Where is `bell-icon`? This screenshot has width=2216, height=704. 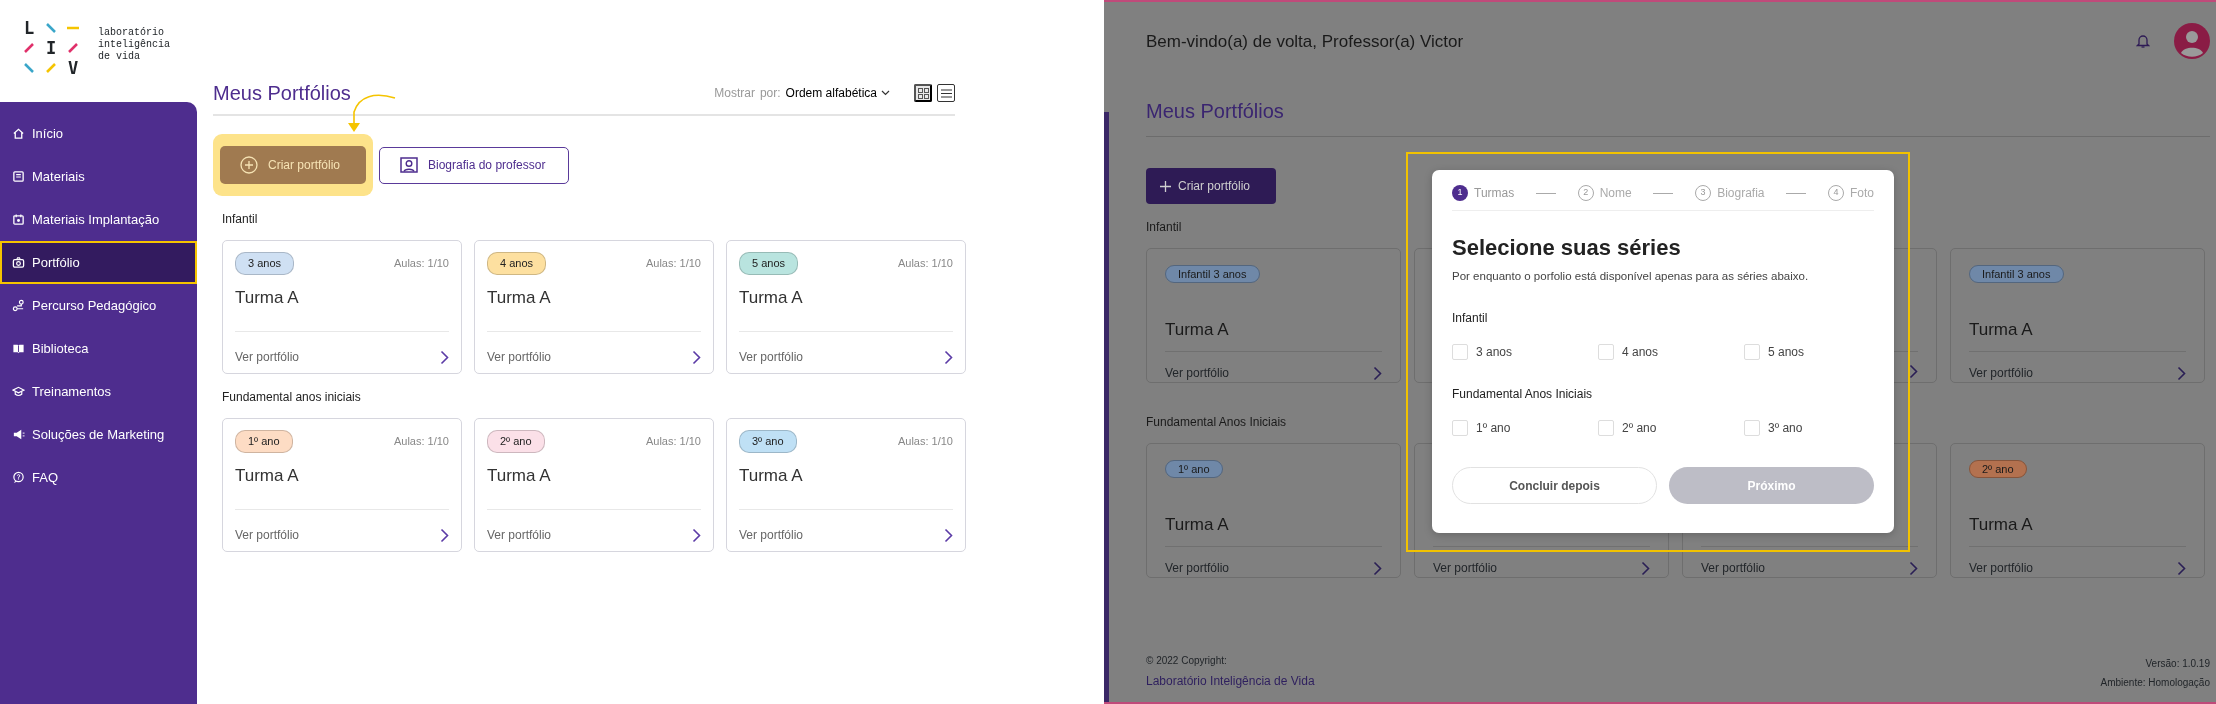 bell-icon is located at coordinates (2143, 41).